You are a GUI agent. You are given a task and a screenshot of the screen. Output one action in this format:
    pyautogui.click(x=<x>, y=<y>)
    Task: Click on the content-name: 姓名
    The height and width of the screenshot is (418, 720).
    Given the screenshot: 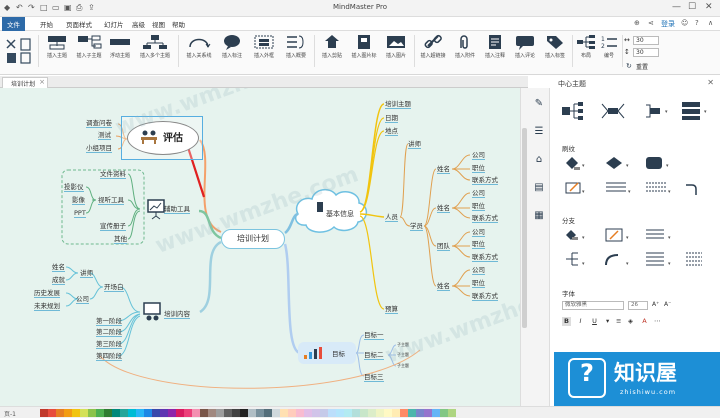 What is the action you would take?
    pyautogui.click(x=58, y=267)
    